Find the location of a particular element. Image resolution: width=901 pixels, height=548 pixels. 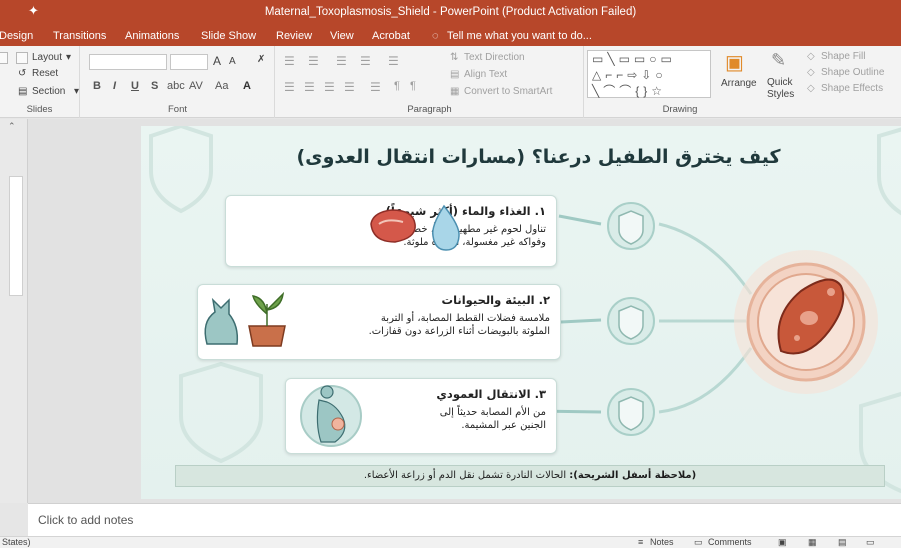

route-title: ٢. البيئة والحيوانات is located at coordinates (495, 300).